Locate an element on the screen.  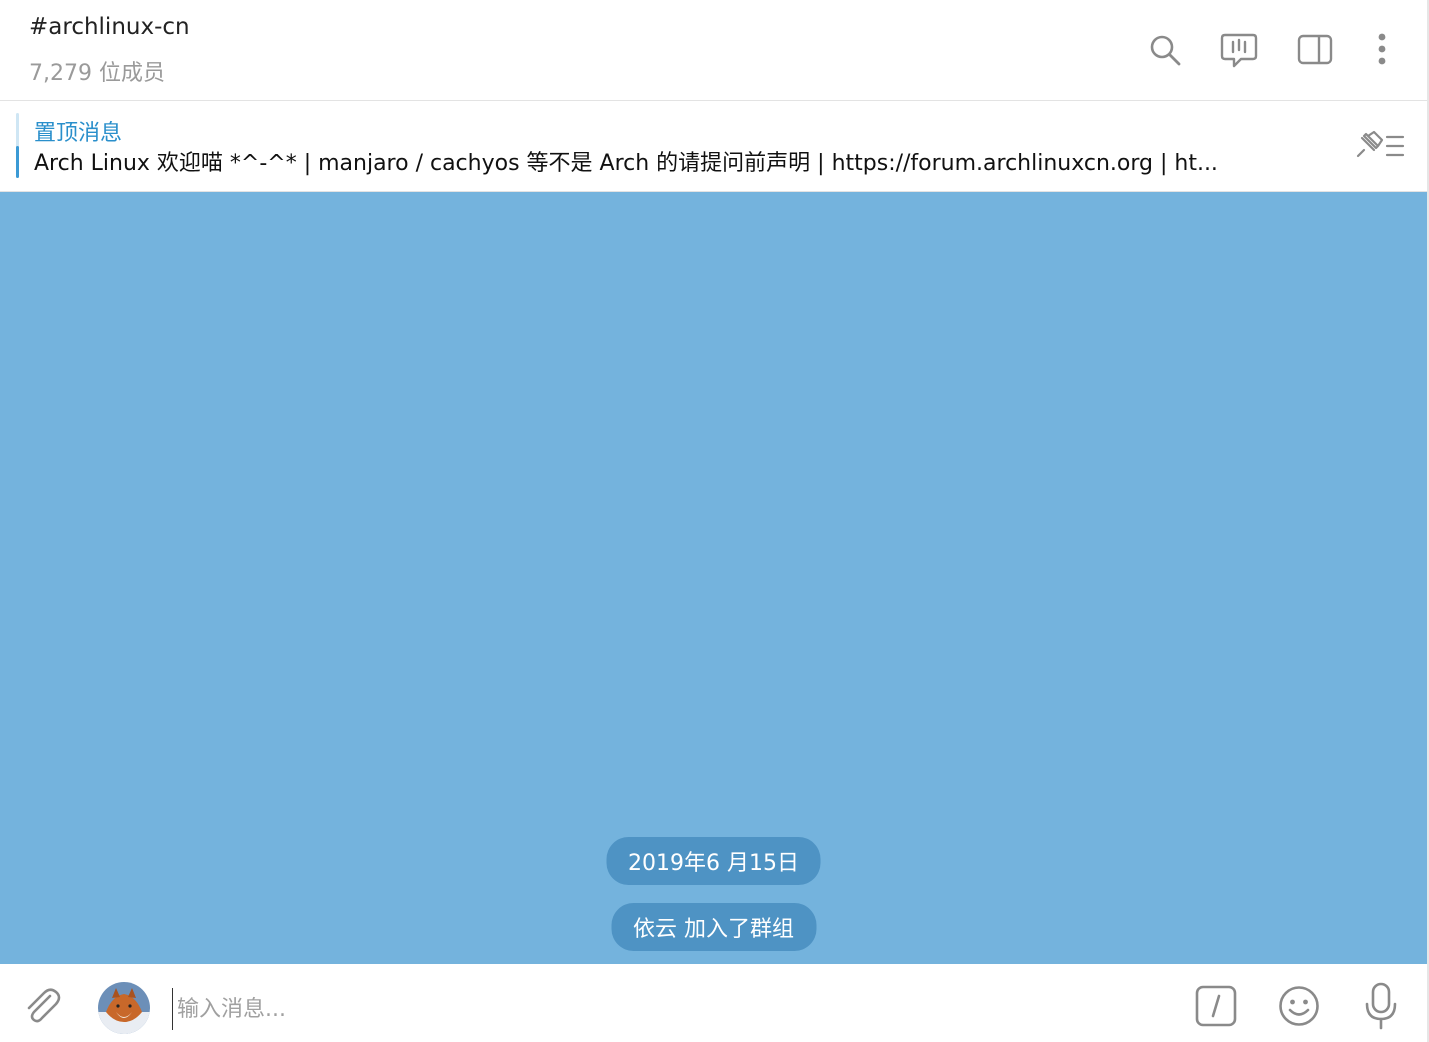
more-button is located at coordinates (1382, 50).